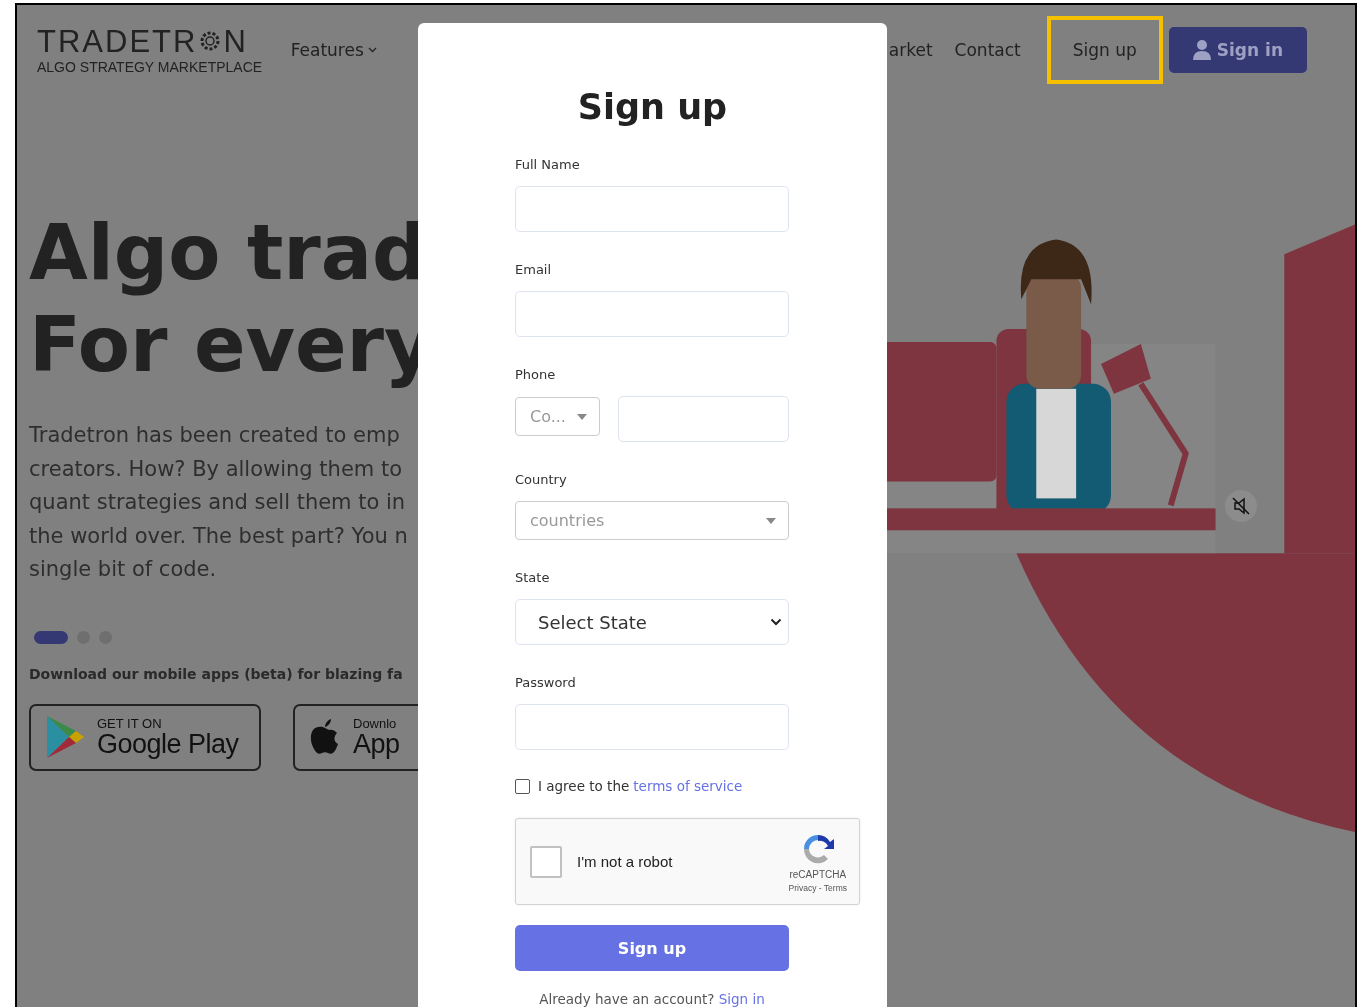  What do you see at coordinates (546, 861) in the screenshot?
I see `captcha-checkbox` at bounding box center [546, 861].